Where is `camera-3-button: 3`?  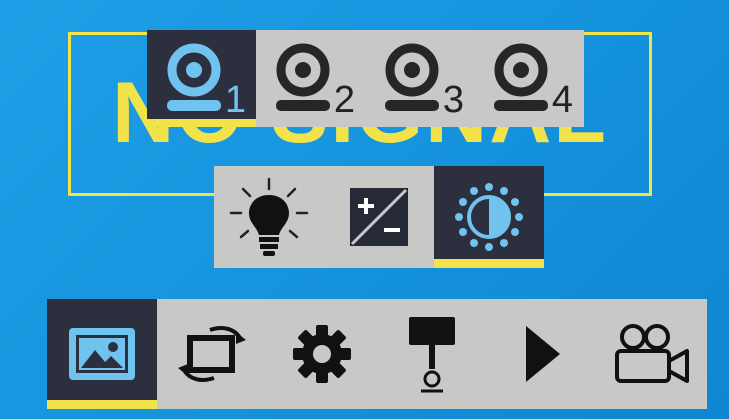 camera-3-button: 3 is located at coordinates (419, 78).